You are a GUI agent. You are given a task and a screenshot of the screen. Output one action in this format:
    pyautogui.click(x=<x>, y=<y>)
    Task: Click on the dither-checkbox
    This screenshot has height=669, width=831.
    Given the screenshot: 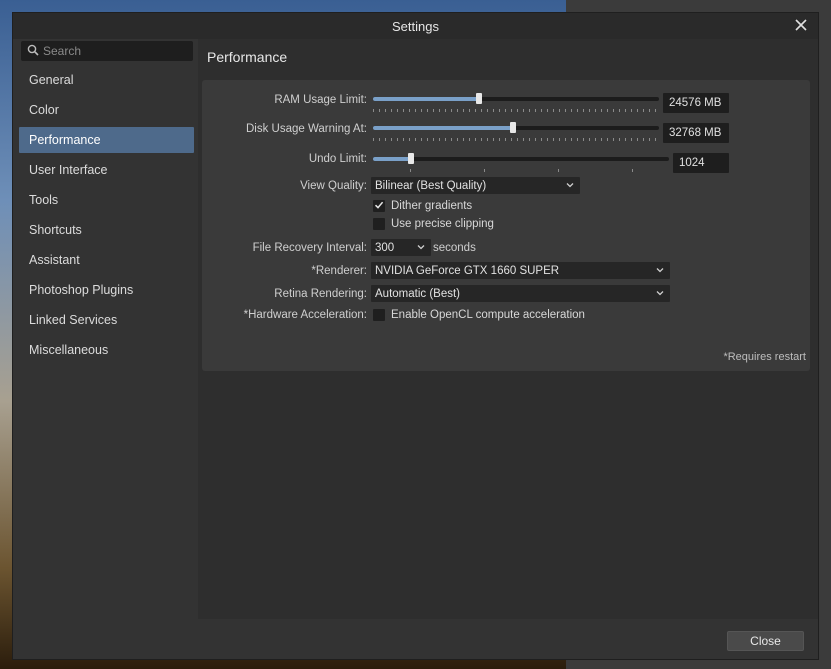 What is the action you would take?
    pyautogui.click(x=379, y=206)
    